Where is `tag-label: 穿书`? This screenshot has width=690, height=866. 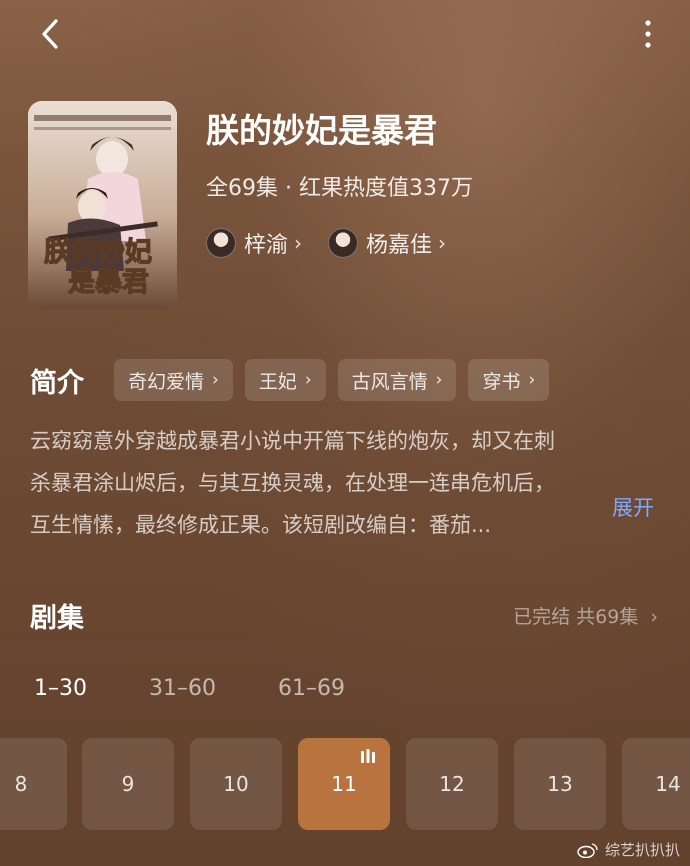
tag-label: 穿书 is located at coordinates (501, 381).